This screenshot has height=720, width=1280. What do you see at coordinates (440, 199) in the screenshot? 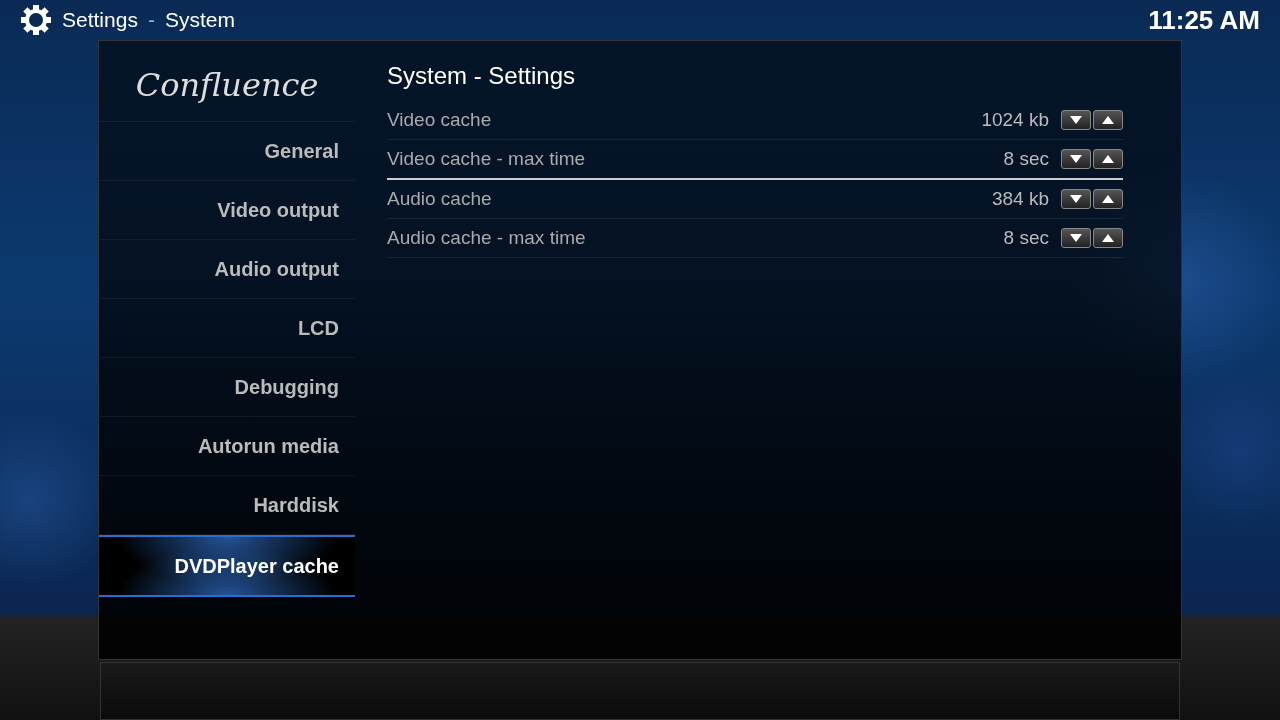
I see `setting-label: Audio cache` at bounding box center [440, 199].